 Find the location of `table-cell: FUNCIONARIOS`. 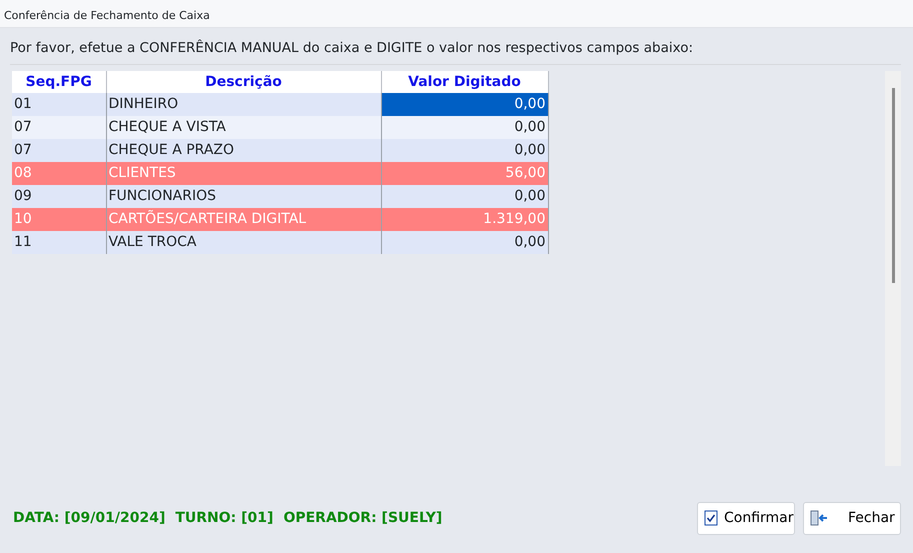

table-cell: FUNCIONARIOS is located at coordinates (243, 196).